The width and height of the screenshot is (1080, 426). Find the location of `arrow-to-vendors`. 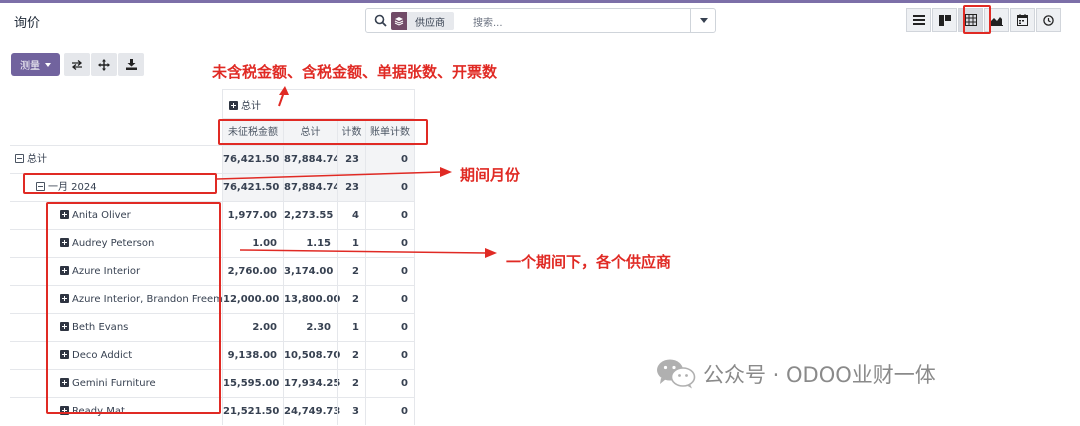

arrow-to-vendors is located at coordinates (363, 251).